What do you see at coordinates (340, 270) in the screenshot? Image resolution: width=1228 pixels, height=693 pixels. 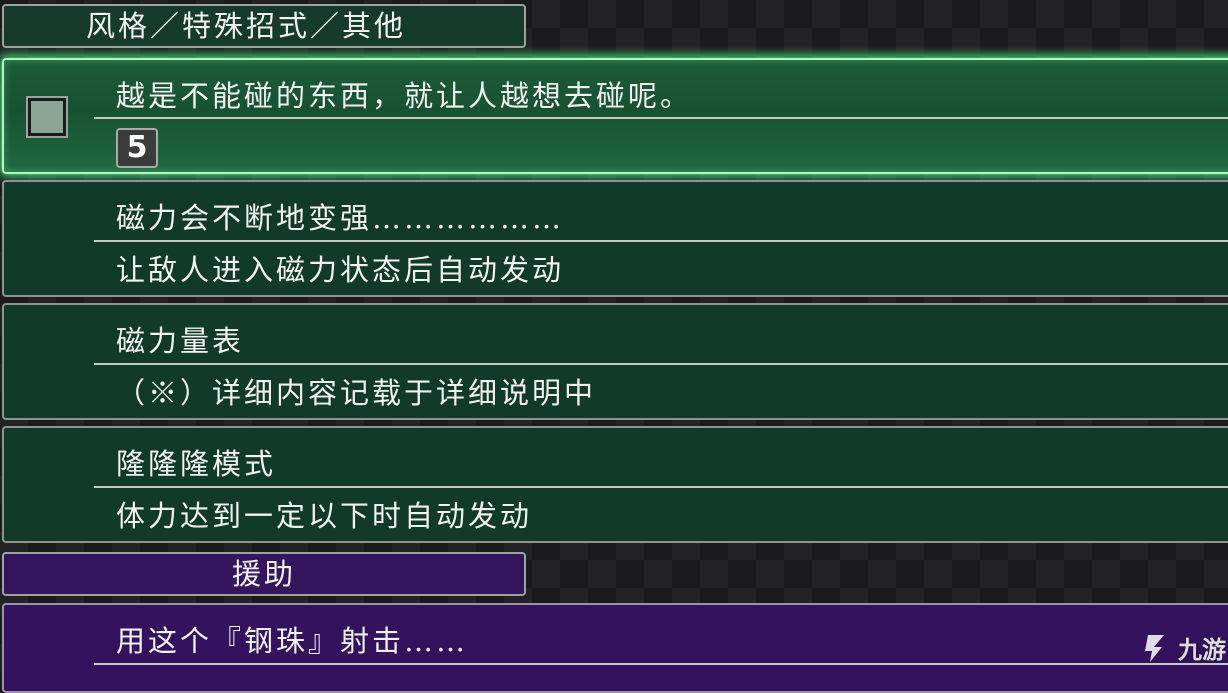 I see `skill-description: 让敌人进入磁力状态后自动发动` at bounding box center [340, 270].